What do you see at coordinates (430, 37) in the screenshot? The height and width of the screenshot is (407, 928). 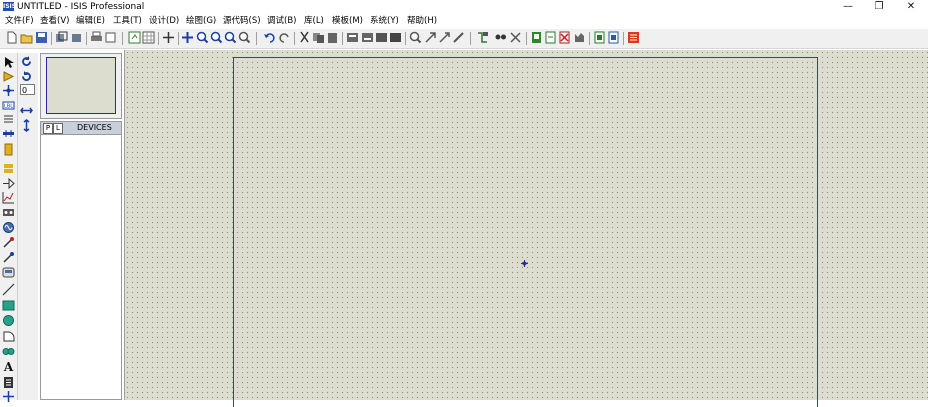 I see `make-device-icon` at bounding box center [430, 37].